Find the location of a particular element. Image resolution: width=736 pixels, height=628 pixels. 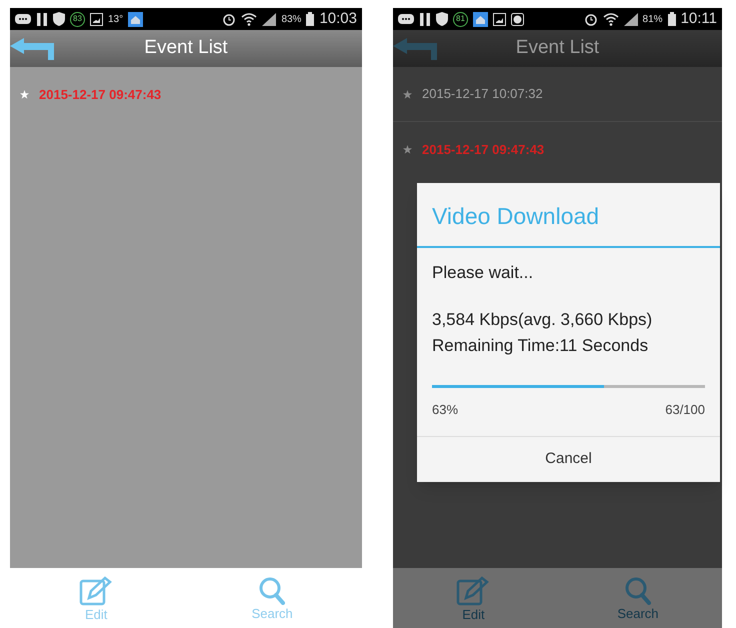

dialog-title: Video Download is located at coordinates (568, 215).